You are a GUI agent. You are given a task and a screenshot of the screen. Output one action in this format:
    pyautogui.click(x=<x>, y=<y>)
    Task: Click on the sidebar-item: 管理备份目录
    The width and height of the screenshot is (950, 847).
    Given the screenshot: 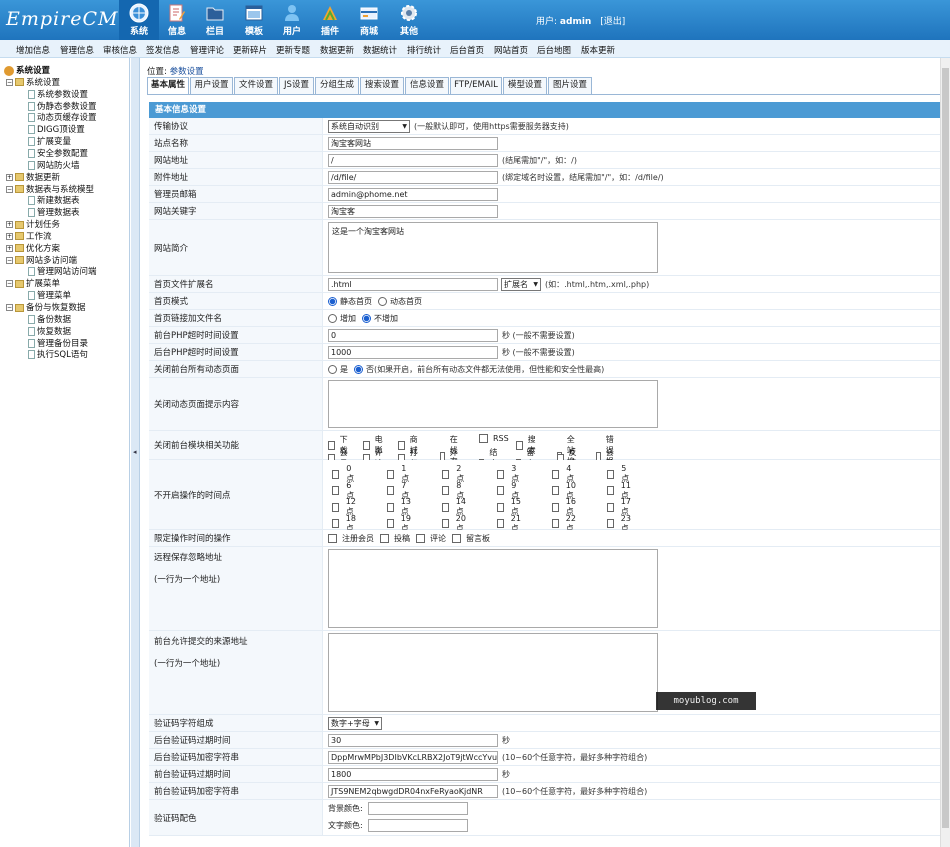 What is the action you would take?
    pyautogui.click(x=58, y=343)
    